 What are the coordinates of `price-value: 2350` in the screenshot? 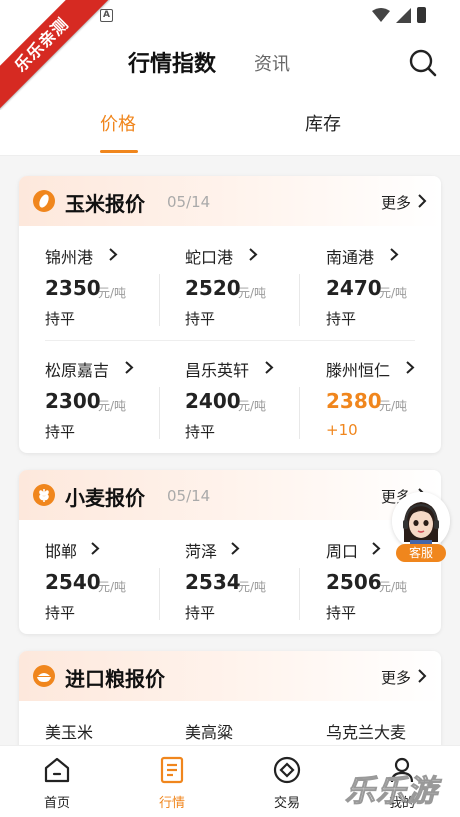 It's located at (73, 288).